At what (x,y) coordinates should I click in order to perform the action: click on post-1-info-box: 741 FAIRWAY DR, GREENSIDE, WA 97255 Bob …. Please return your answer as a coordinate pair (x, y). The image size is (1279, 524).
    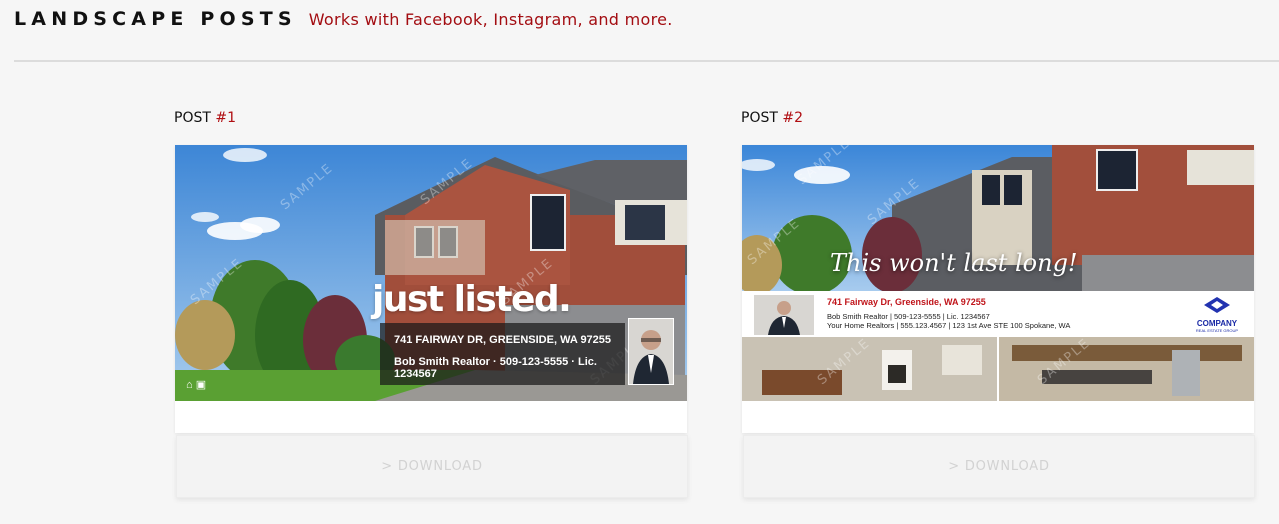
    Looking at the image, I should click on (502, 354).